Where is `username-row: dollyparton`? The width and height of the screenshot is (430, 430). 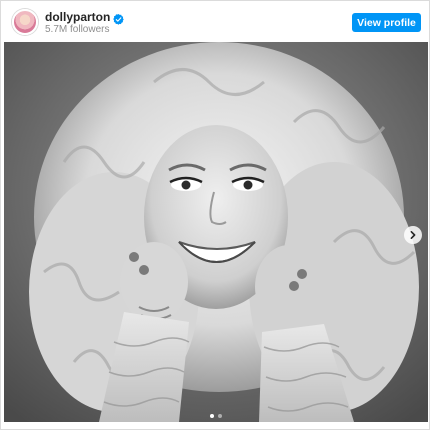 username-row: dollyparton is located at coordinates (85, 17).